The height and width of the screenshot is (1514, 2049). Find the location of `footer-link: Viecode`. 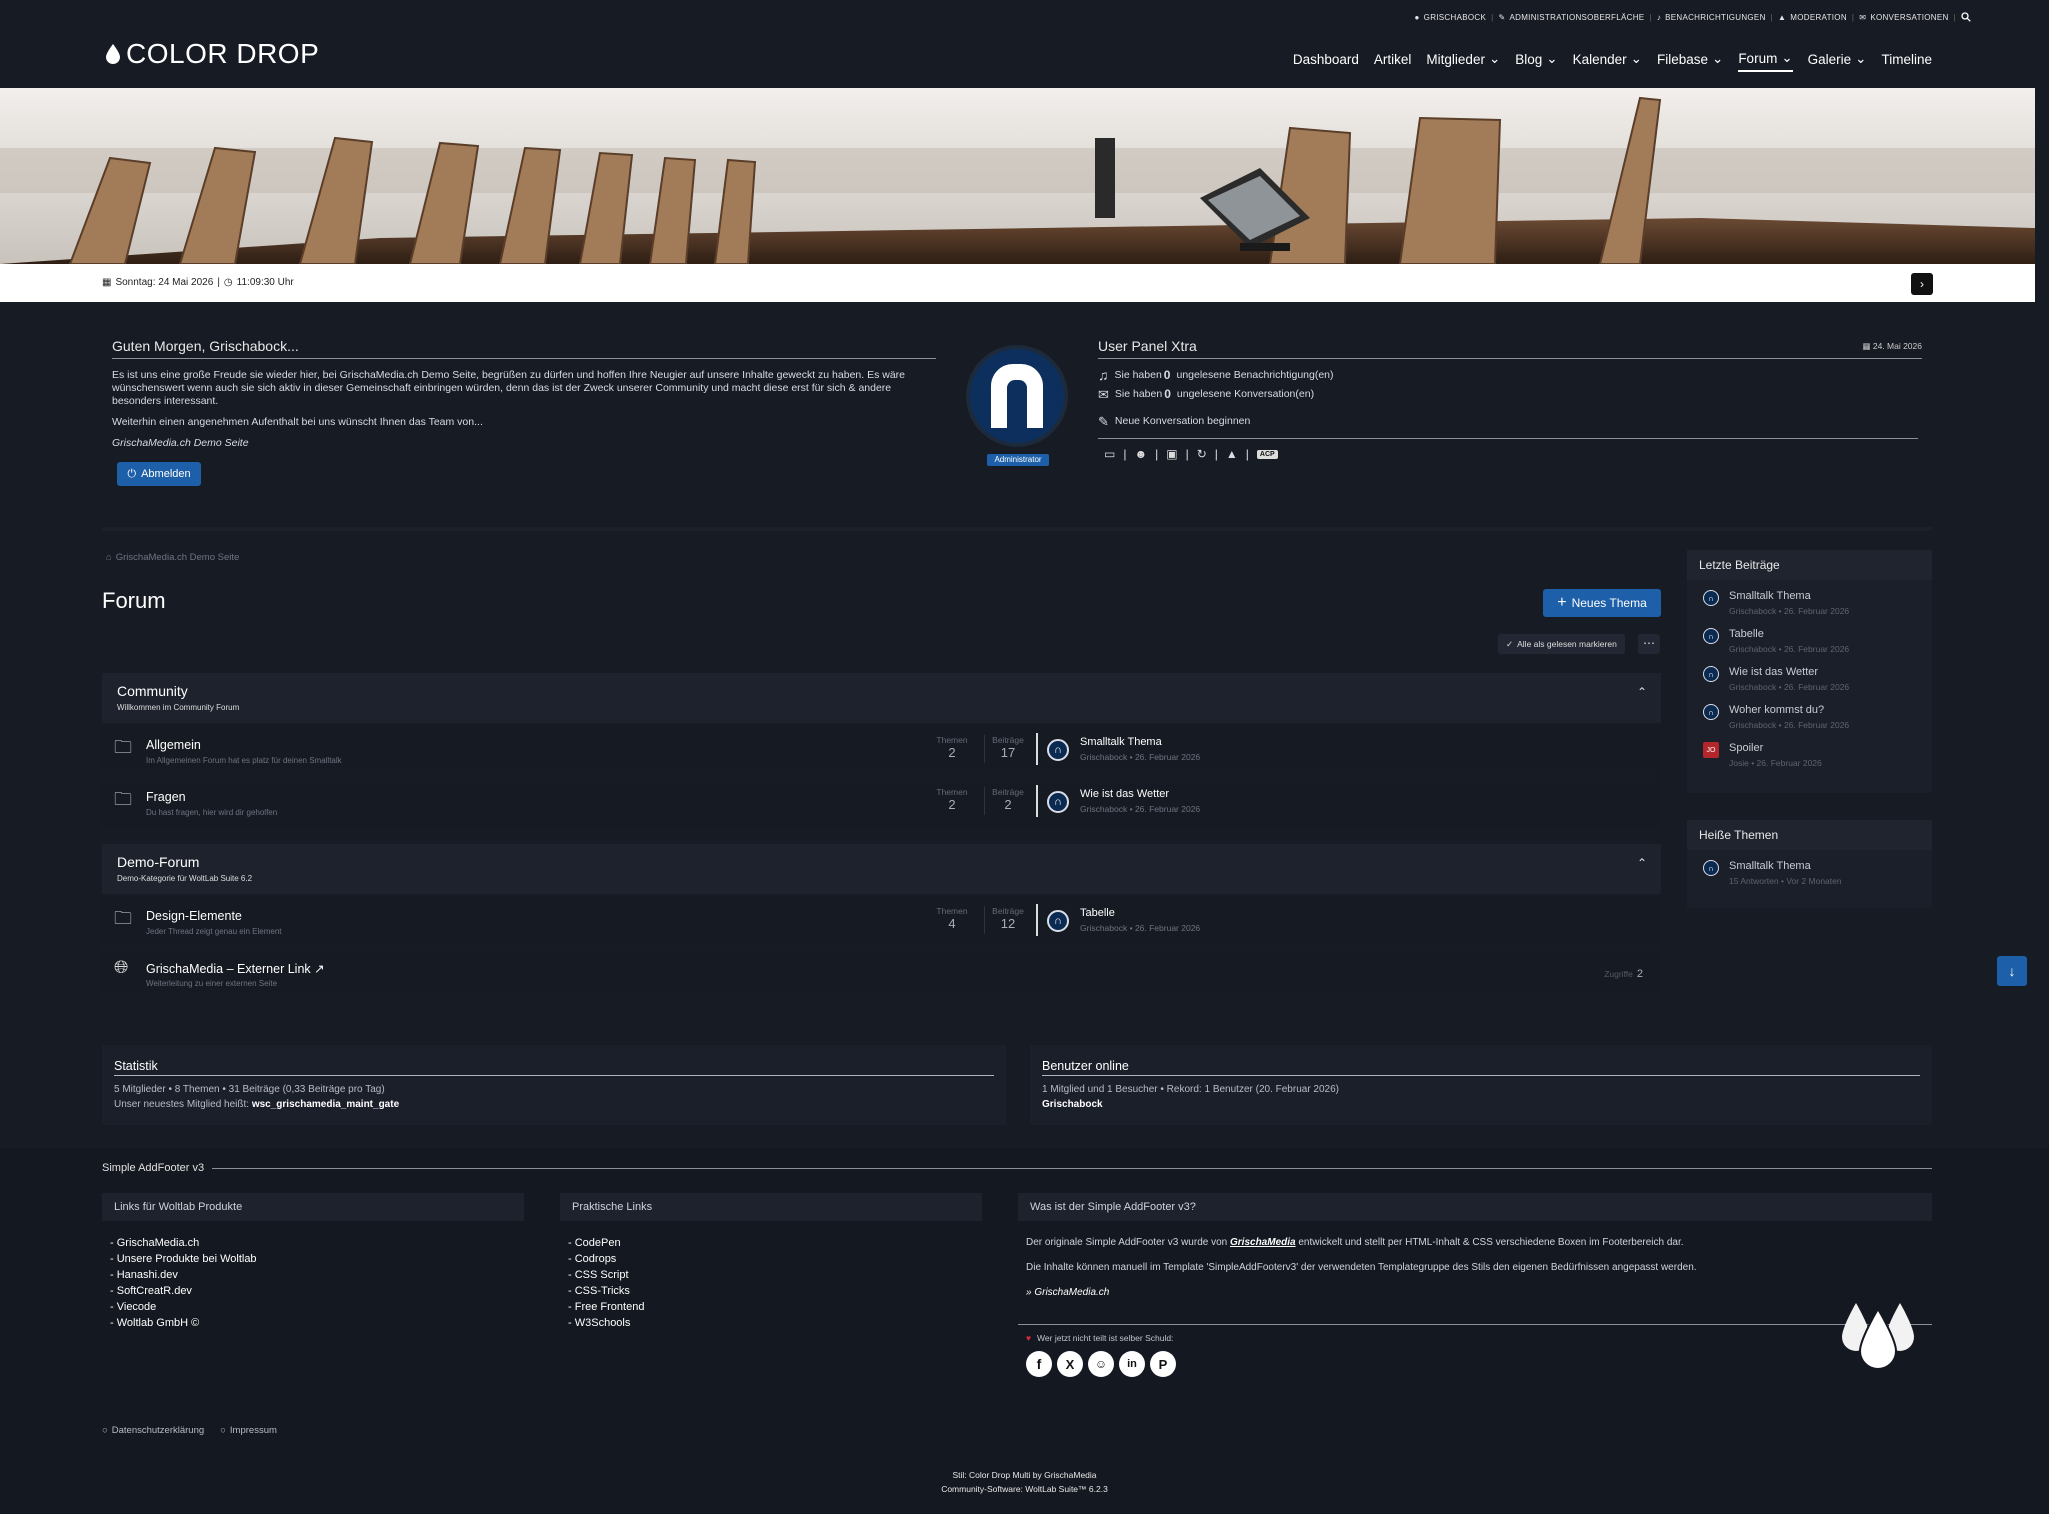

footer-link: Viecode is located at coordinates (137, 1307).